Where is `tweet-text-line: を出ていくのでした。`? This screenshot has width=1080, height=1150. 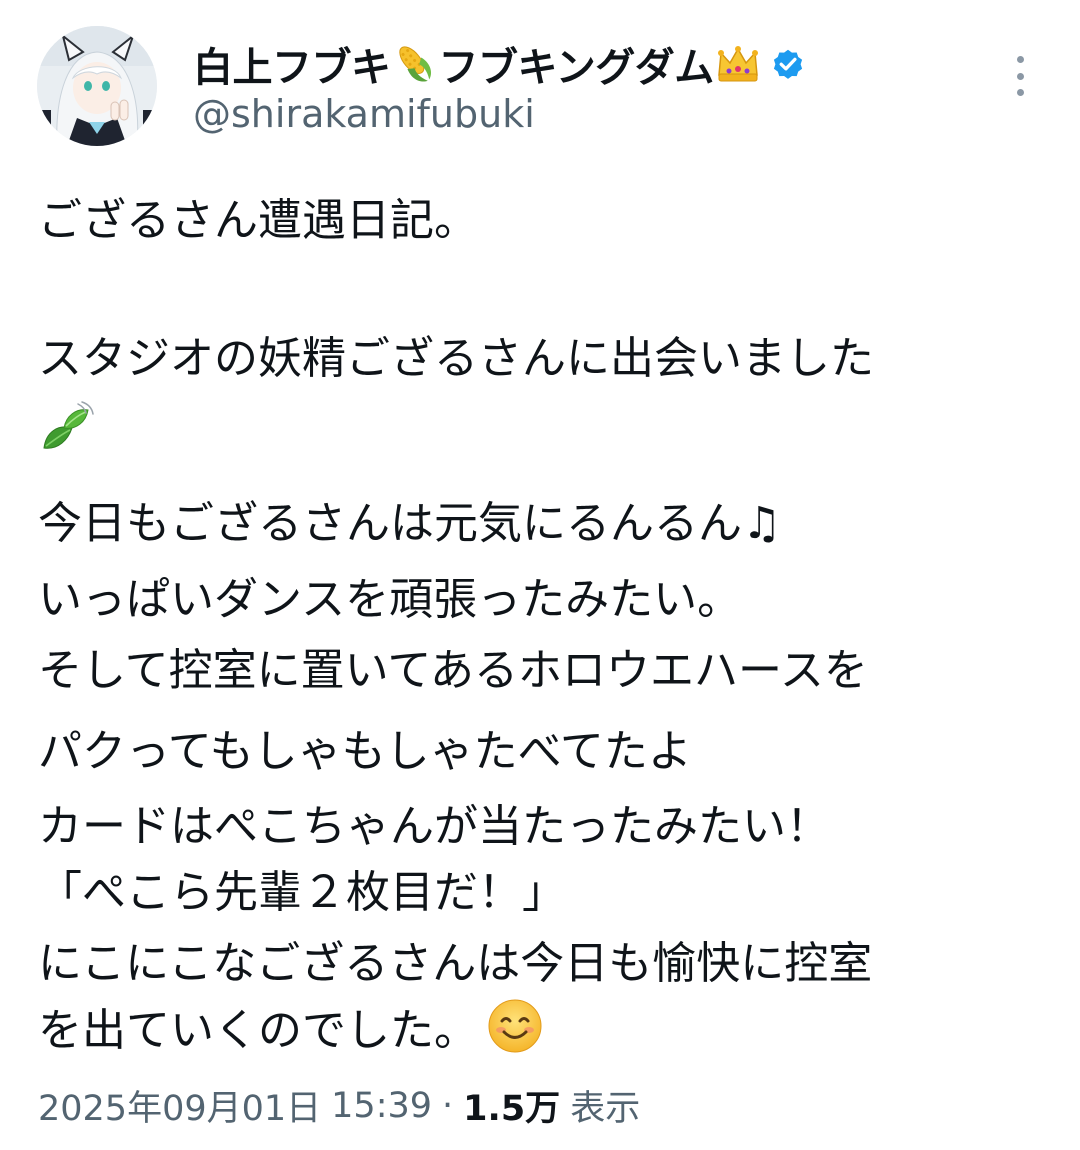 tweet-text-line: を出ていくのでした。 is located at coordinates (291, 1026).